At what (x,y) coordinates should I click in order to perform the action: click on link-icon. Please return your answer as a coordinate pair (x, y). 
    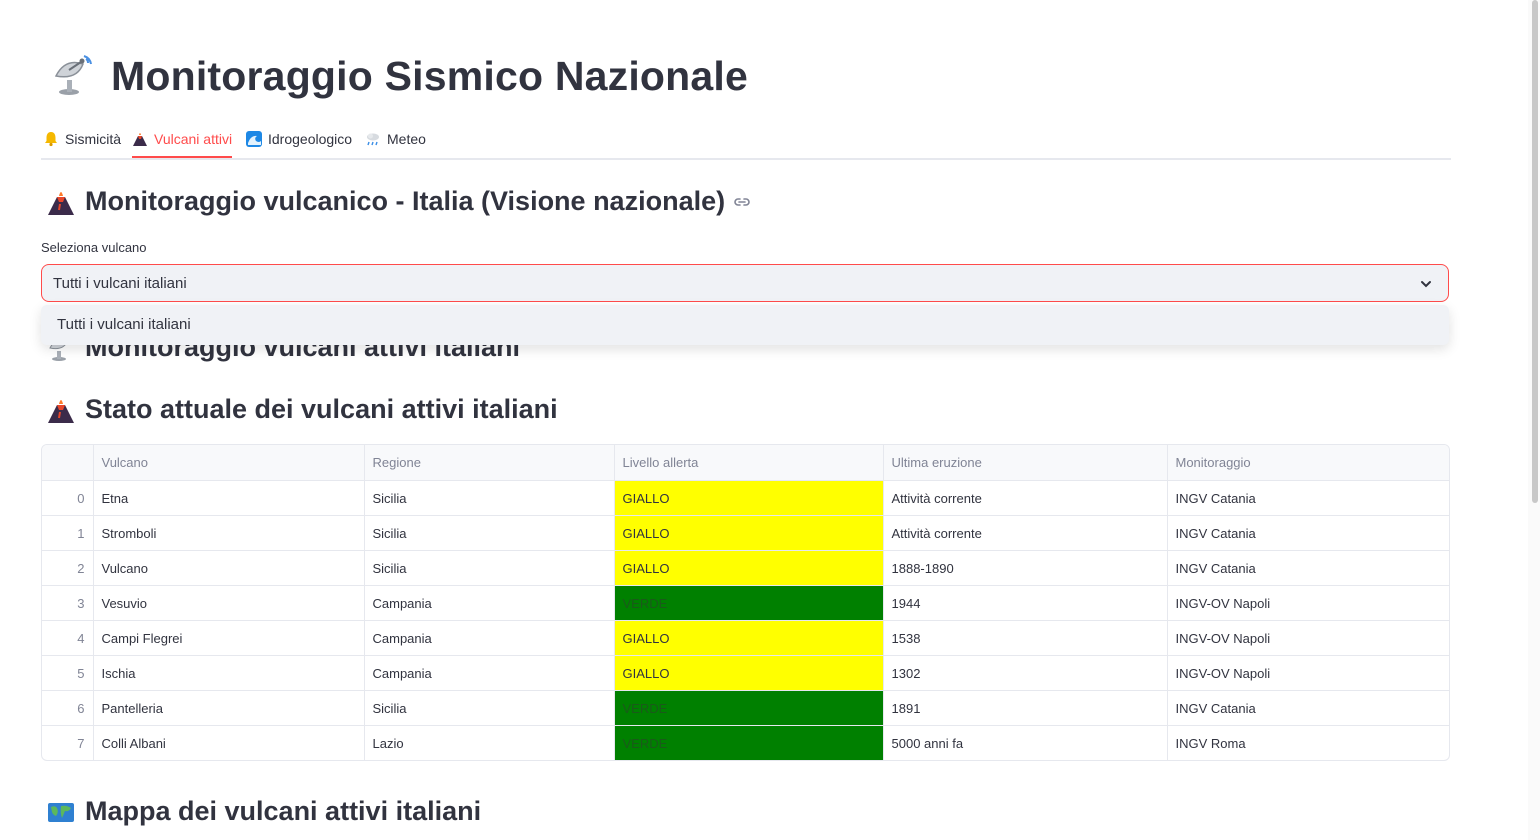
    Looking at the image, I should click on (742, 202).